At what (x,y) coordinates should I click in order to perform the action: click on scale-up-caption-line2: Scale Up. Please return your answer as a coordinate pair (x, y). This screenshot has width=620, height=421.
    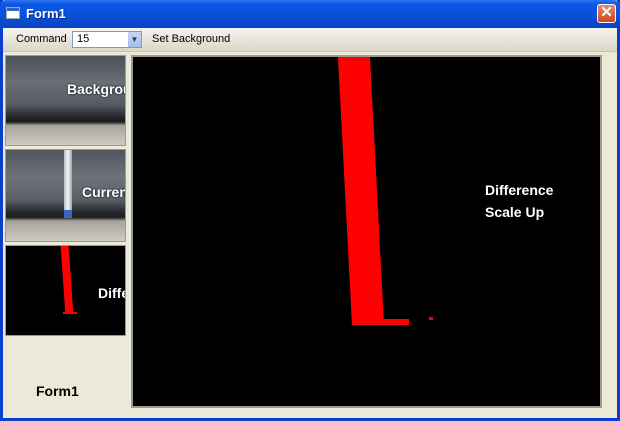
    Looking at the image, I should click on (515, 212).